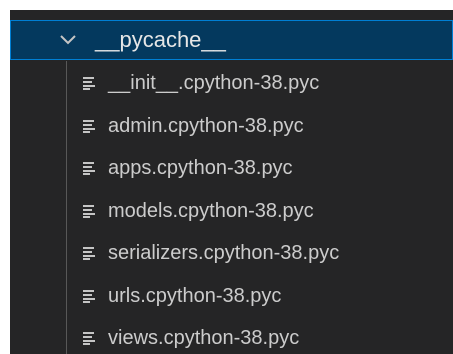 The image size is (453, 354). I want to click on file-item: views.cpython-38.pyc, so click(231, 339).